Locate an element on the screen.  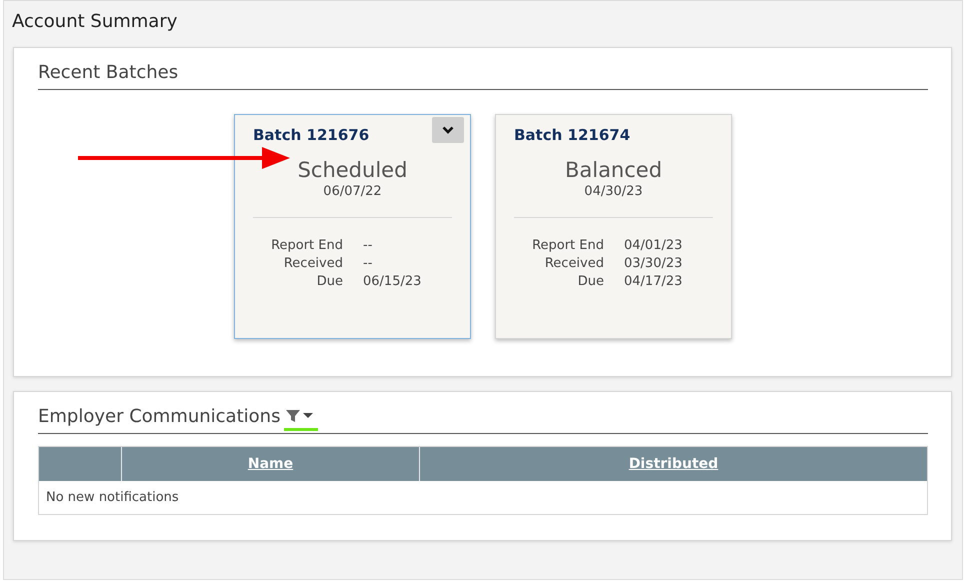
page-title: Account Summary is located at coordinates (95, 22).